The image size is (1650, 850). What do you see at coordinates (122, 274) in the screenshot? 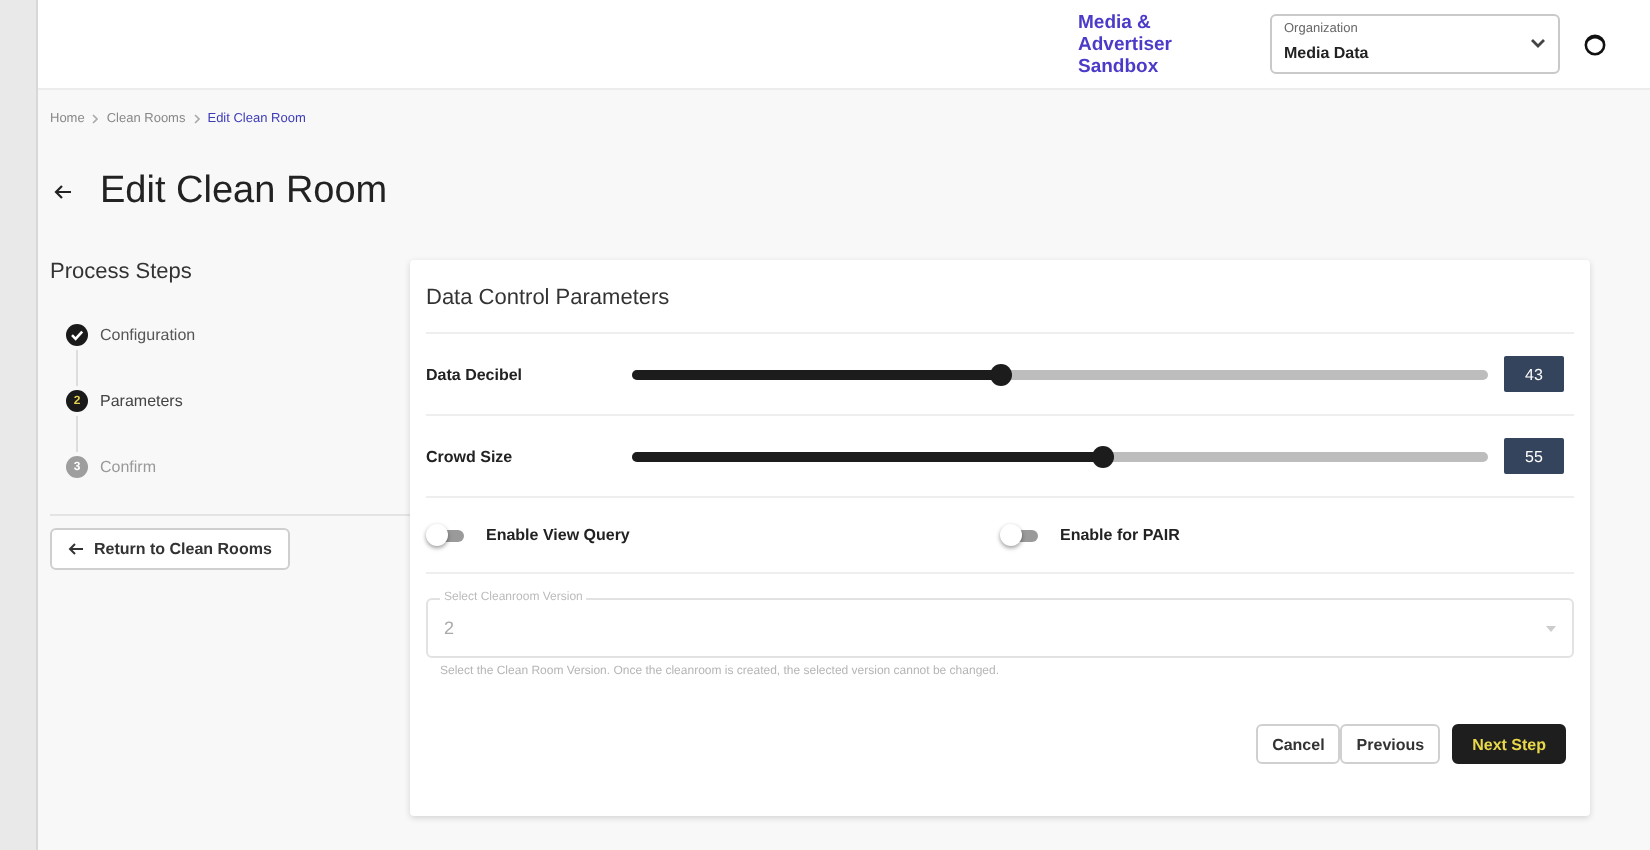
I see `section-heading: Process Steps` at bounding box center [122, 274].